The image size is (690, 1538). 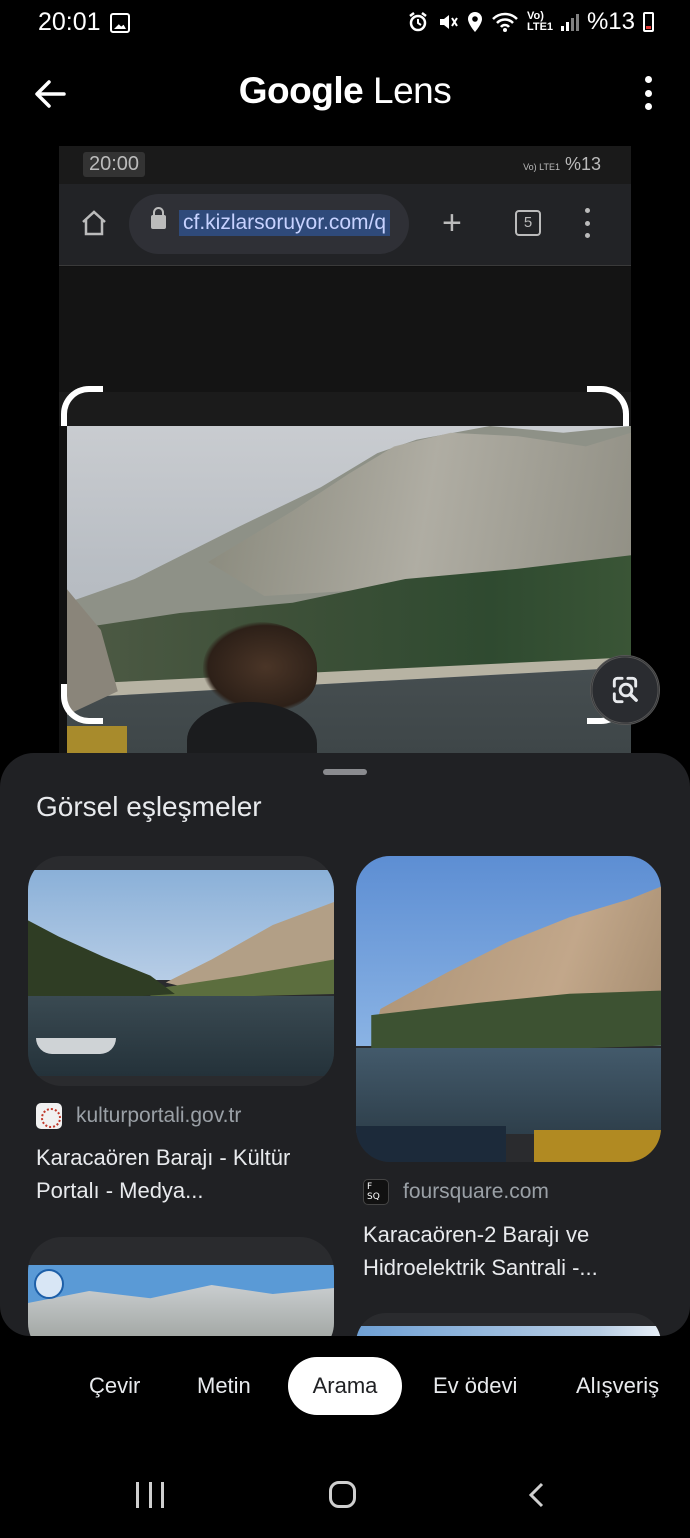 What do you see at coordinates (625, 690) in the screenshot?
I see `lens-search-icon` at bounding box center [625, 690].